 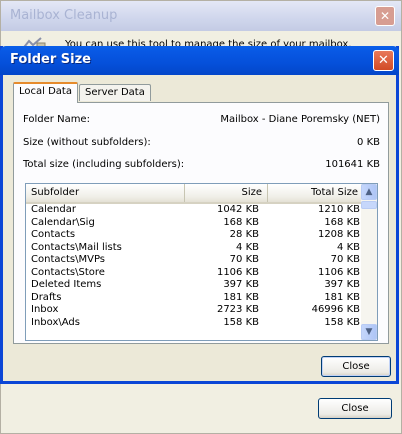 What do you see at coordinates (194, 285) in the screenshot?
I see `table-row: Deleted Items 397 KB 397 KB` at bounding box center [194, 285].